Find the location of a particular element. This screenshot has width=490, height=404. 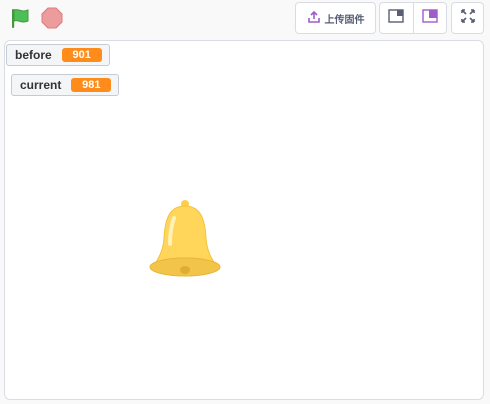

upload-firmware-button: 上传固件 is located at coordinates (335, 18).